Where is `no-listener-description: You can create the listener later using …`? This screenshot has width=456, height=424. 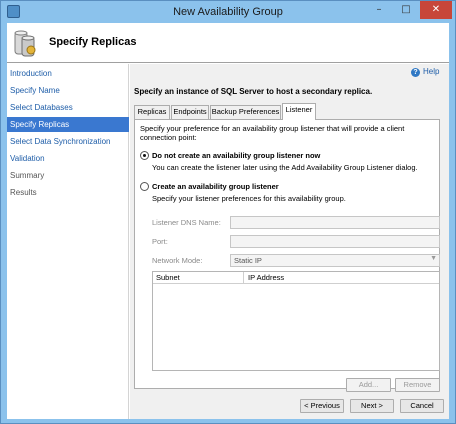
no-listener-description: You can create the listener later using … is located at coordinates (285, 167).